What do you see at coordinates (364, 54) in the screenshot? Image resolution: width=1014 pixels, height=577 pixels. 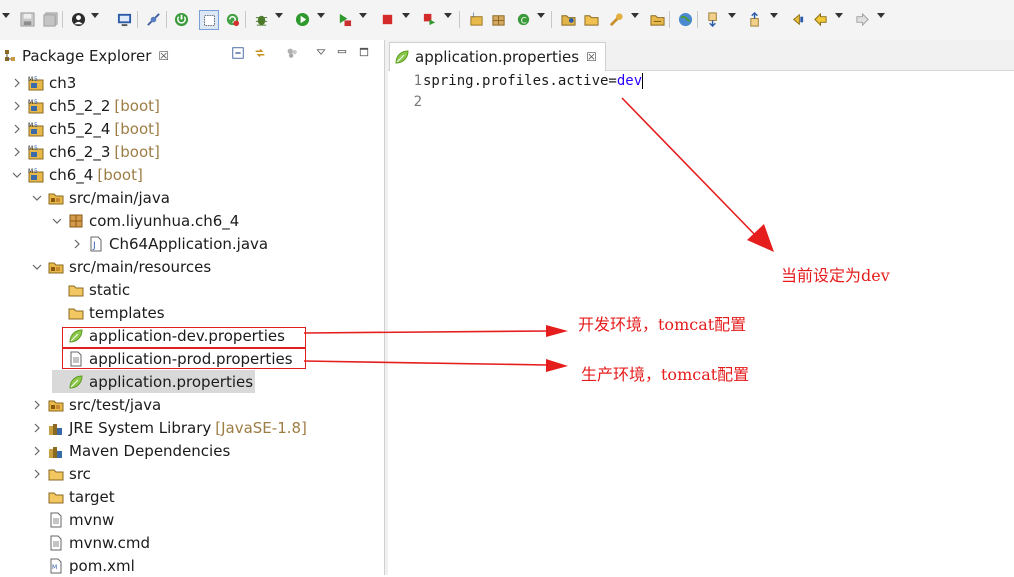 I see `maximize-icon` at bounding box center [364, 54].